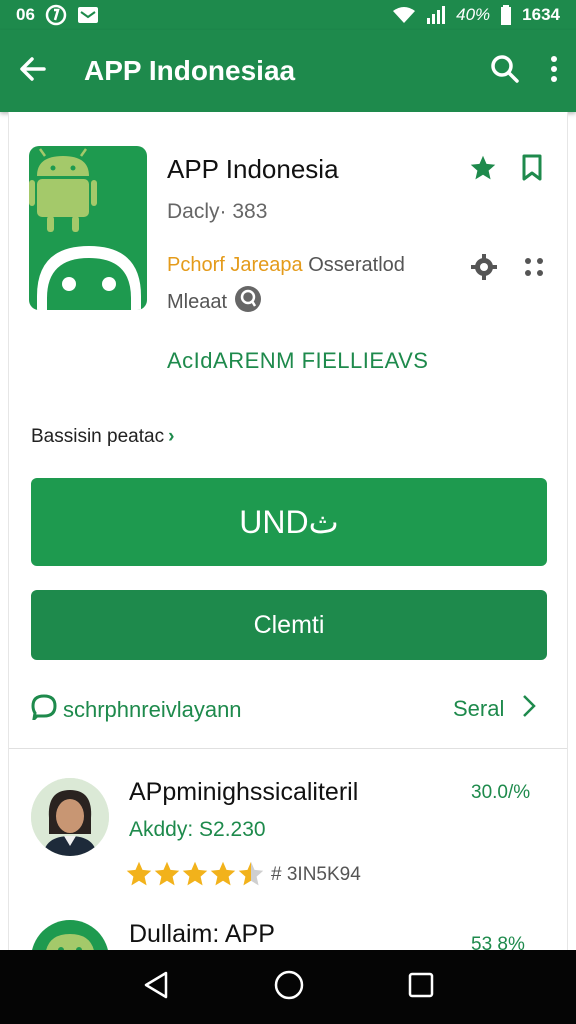 This screenshot has width=576, height=1024. Describe the element at coordinates (479, 708) in the screenshot. I see `see-all-label: Seral` at that location.